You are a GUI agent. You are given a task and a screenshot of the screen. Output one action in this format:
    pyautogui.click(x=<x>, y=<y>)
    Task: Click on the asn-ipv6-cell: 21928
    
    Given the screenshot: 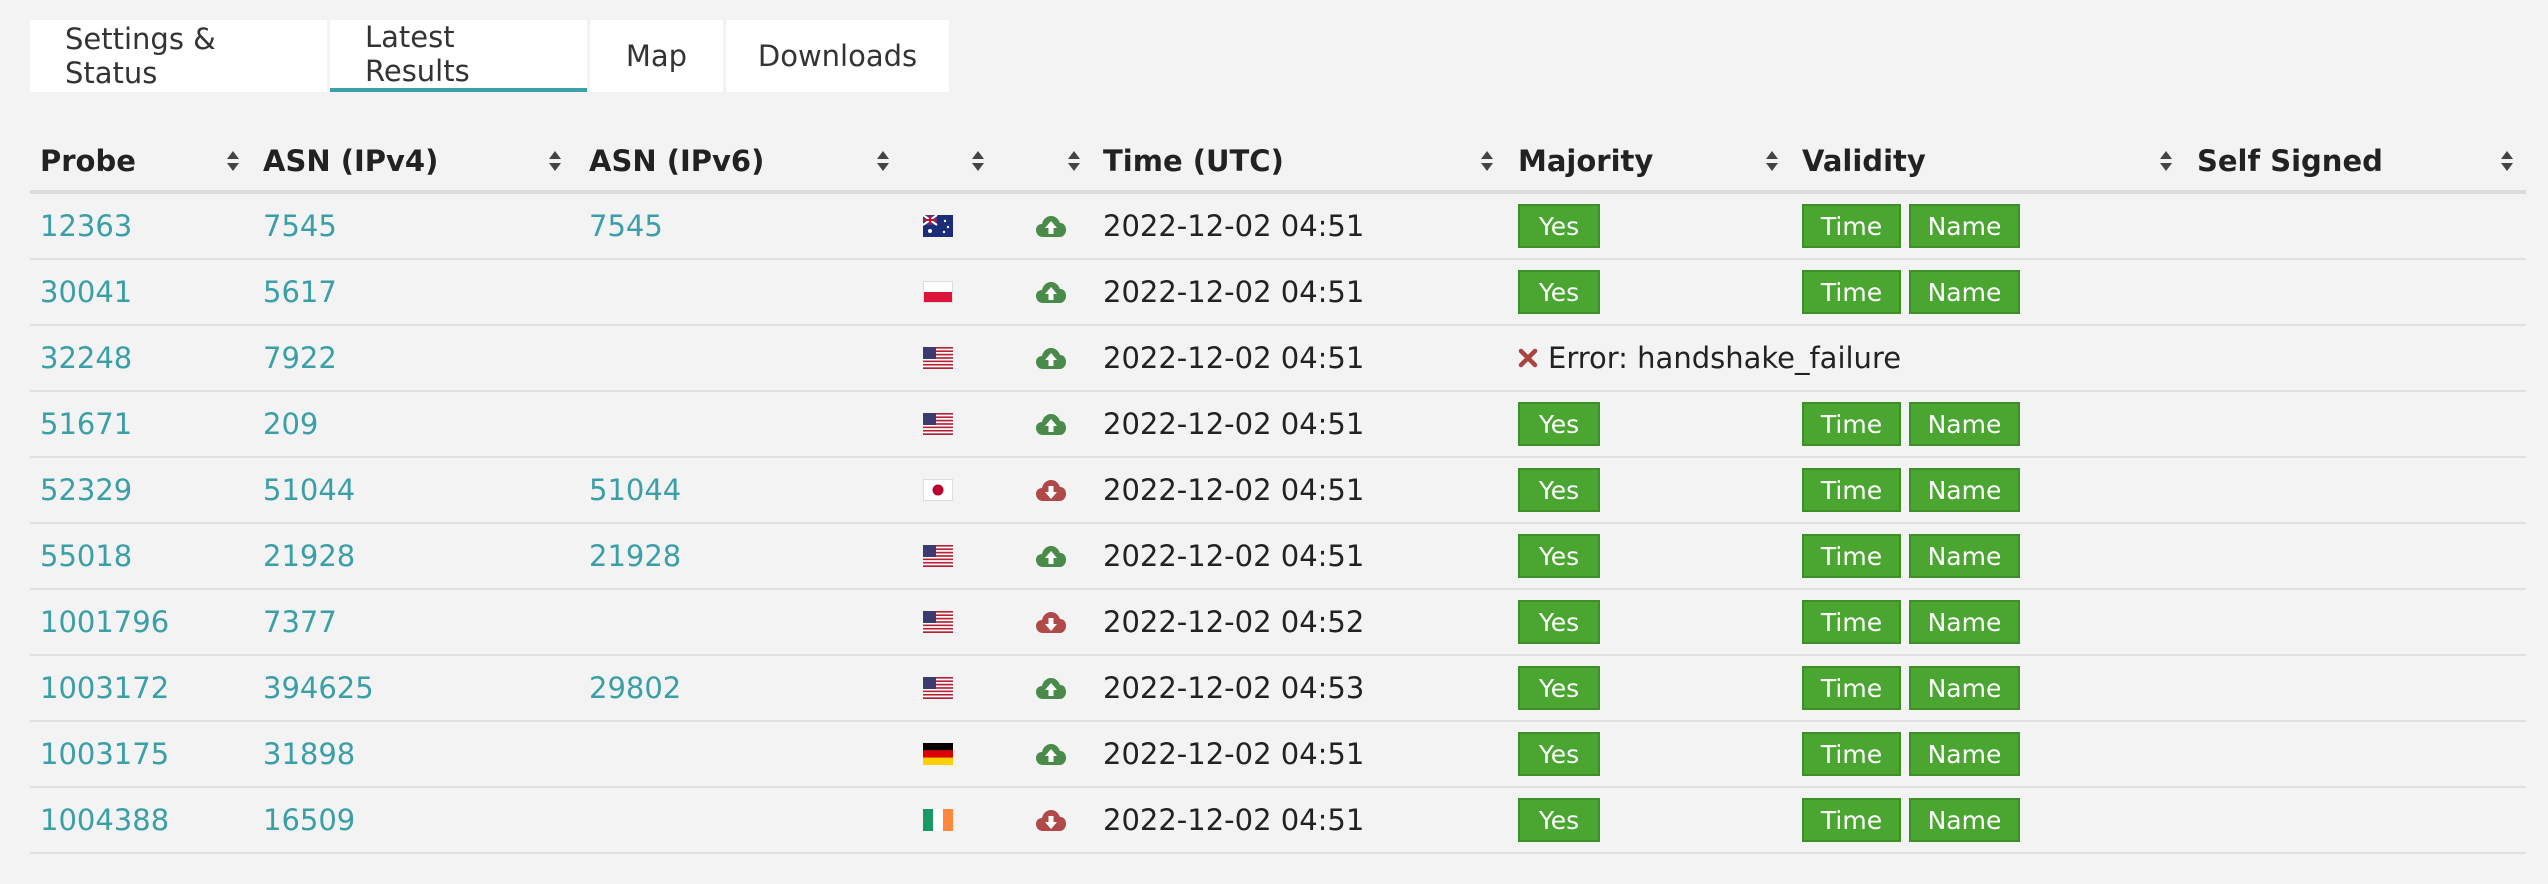 What is the action you would take?
    pyautogui.click(x=635, y=556)
    